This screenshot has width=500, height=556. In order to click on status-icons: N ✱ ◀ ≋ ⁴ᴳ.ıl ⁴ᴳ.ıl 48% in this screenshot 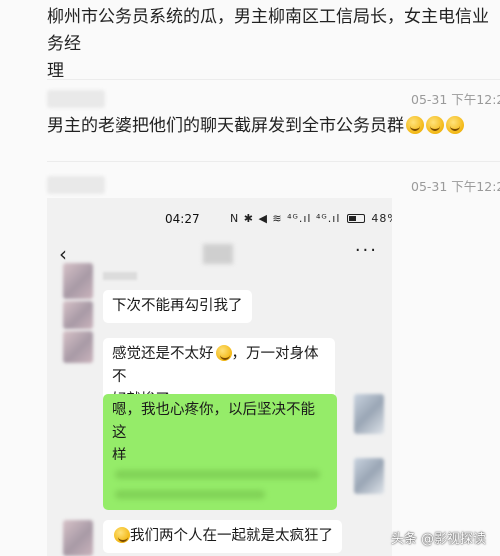, I will do `click(311, 218)`.